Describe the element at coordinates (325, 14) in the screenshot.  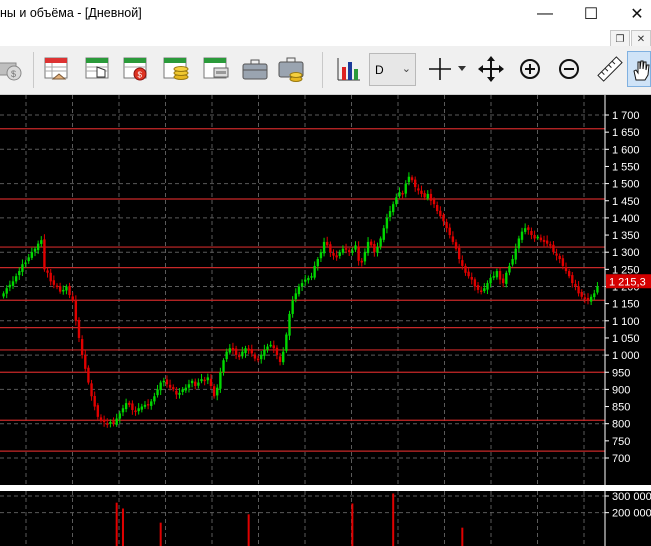
I see `title-bar: ны и объёма - [Дневной] — ☐ ✕` at that location.